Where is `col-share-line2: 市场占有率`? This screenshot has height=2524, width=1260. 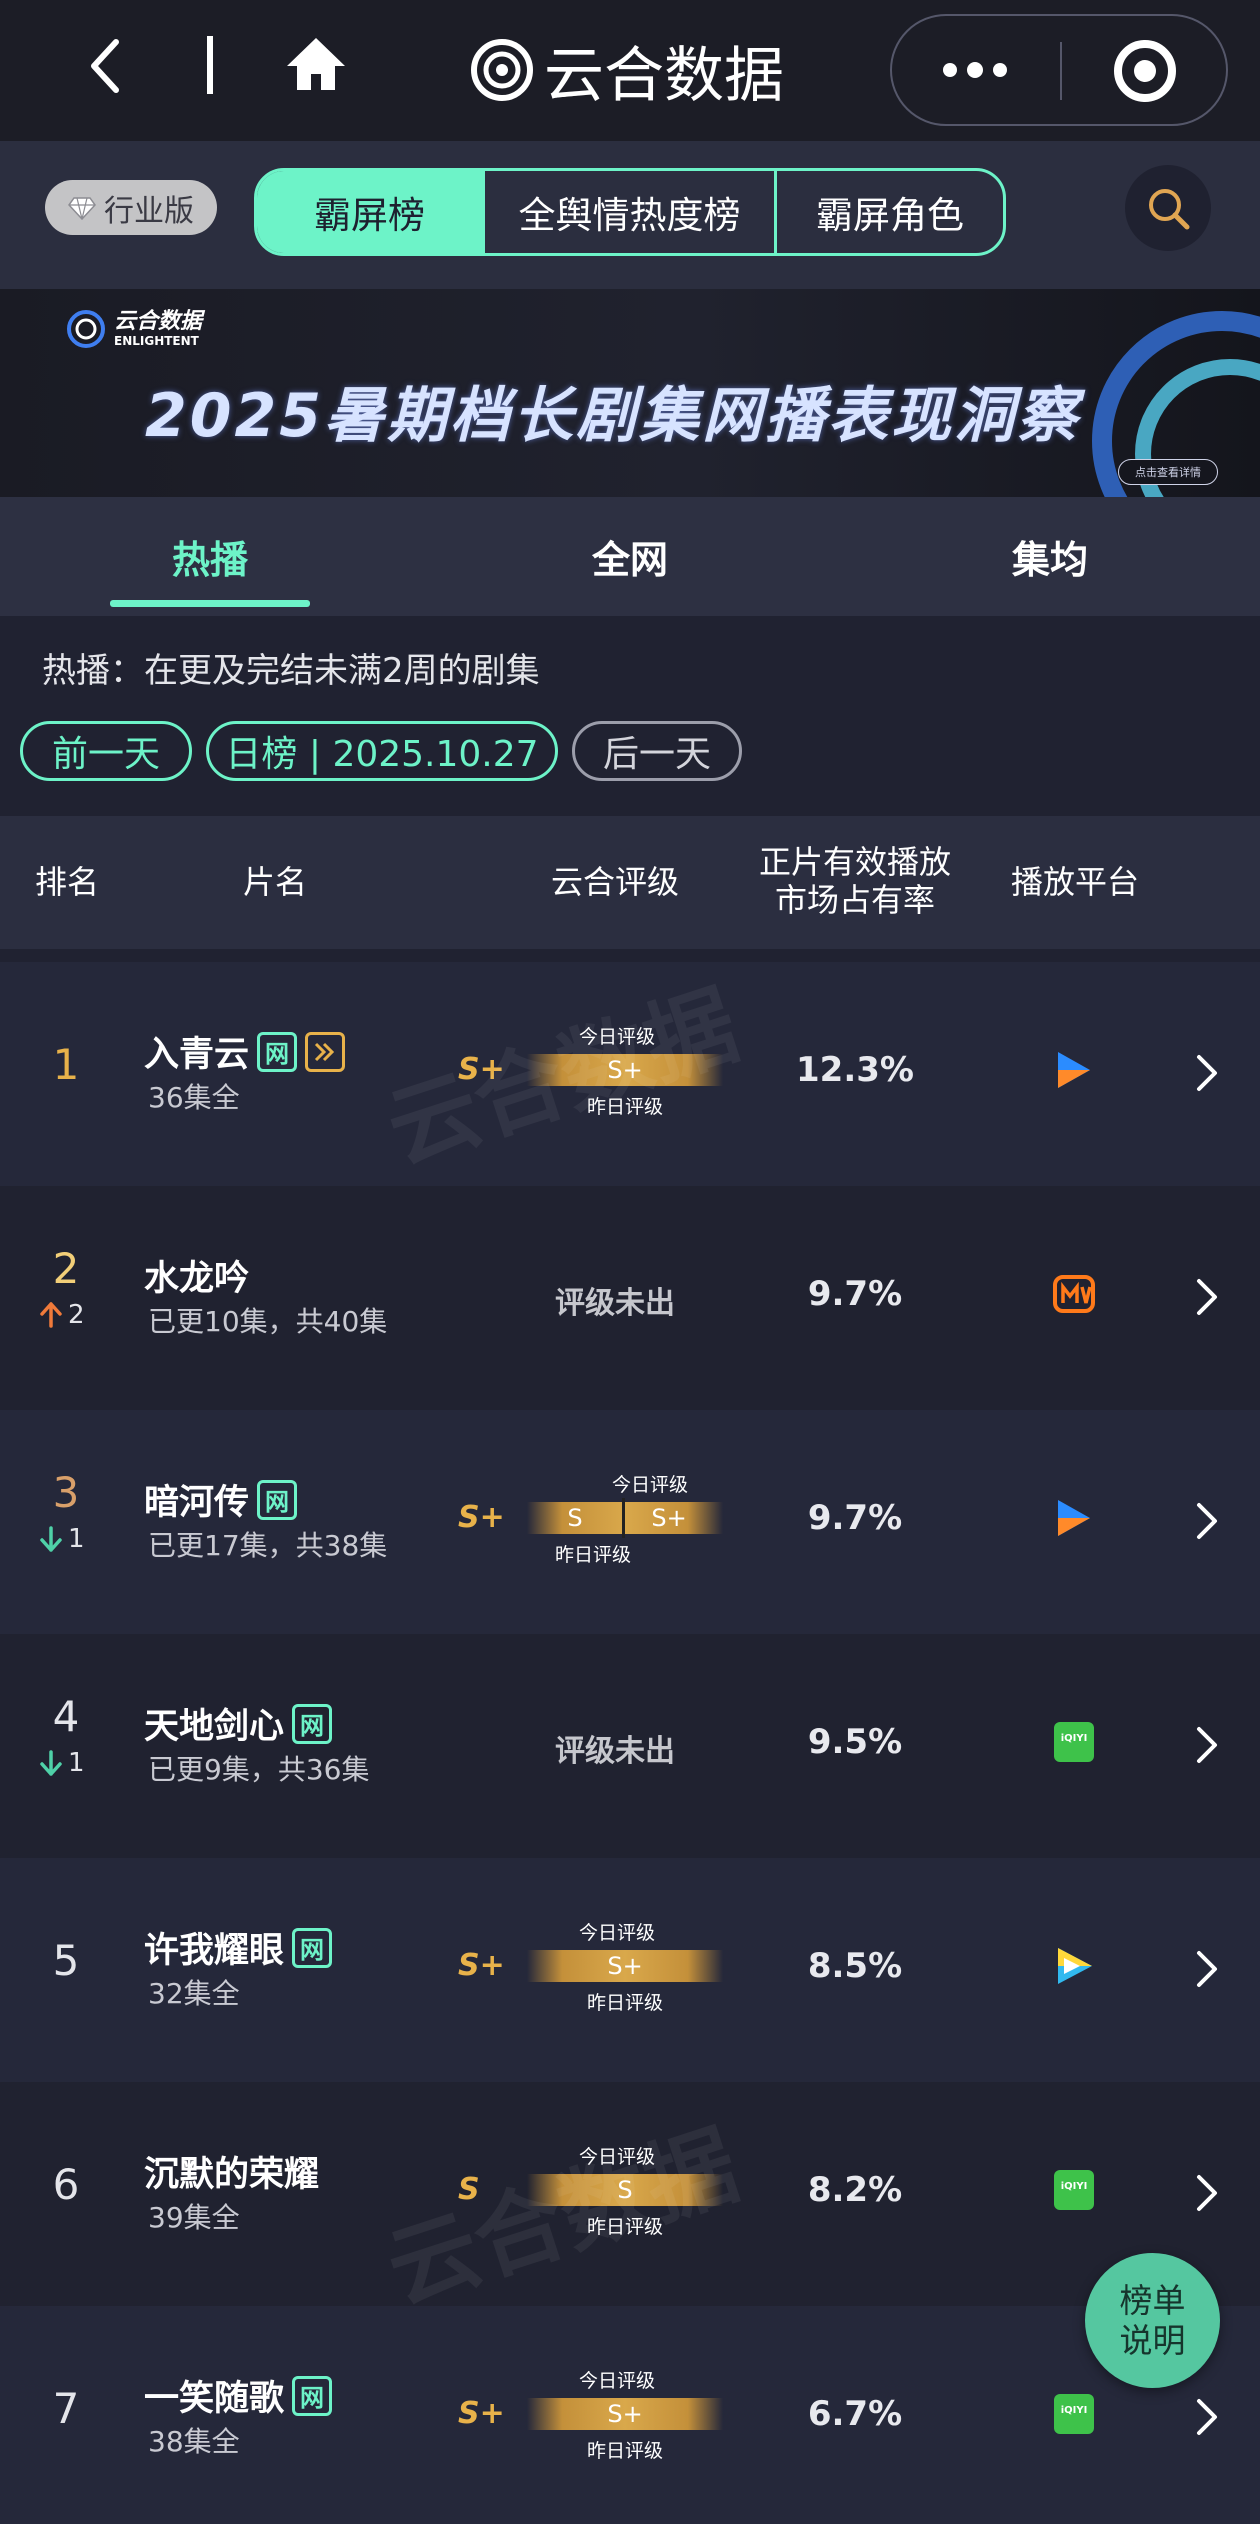 col-share-line2: 市场占有率 is located at coordinates (854, 900).